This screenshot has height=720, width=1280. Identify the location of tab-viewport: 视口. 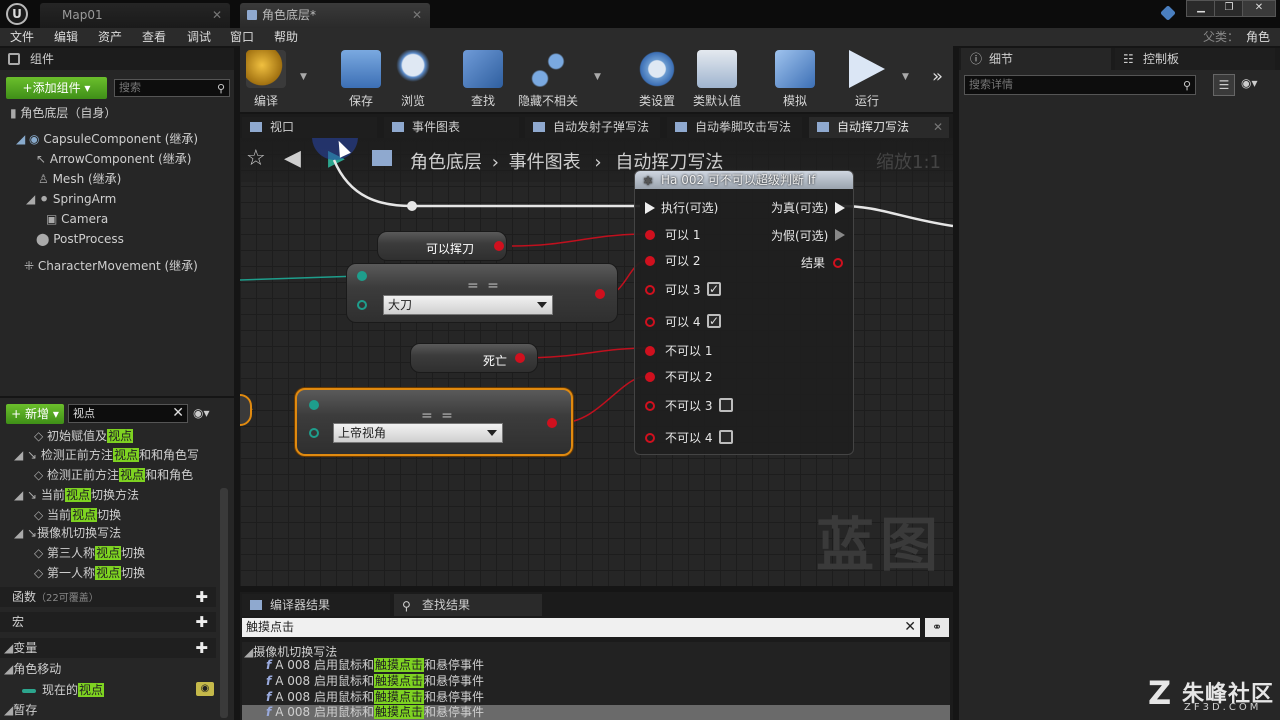
(309, 127).